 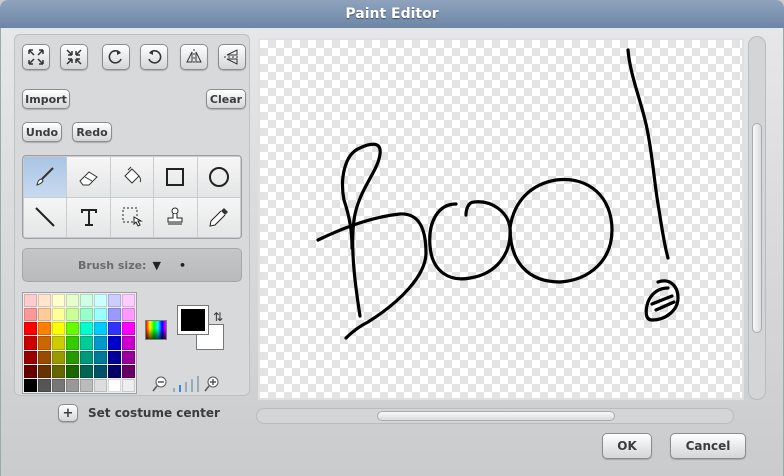 What do you see at coordinates (46, 99) in the screenshot?
I see `import-button: Import` at bounding box center [46, 99].